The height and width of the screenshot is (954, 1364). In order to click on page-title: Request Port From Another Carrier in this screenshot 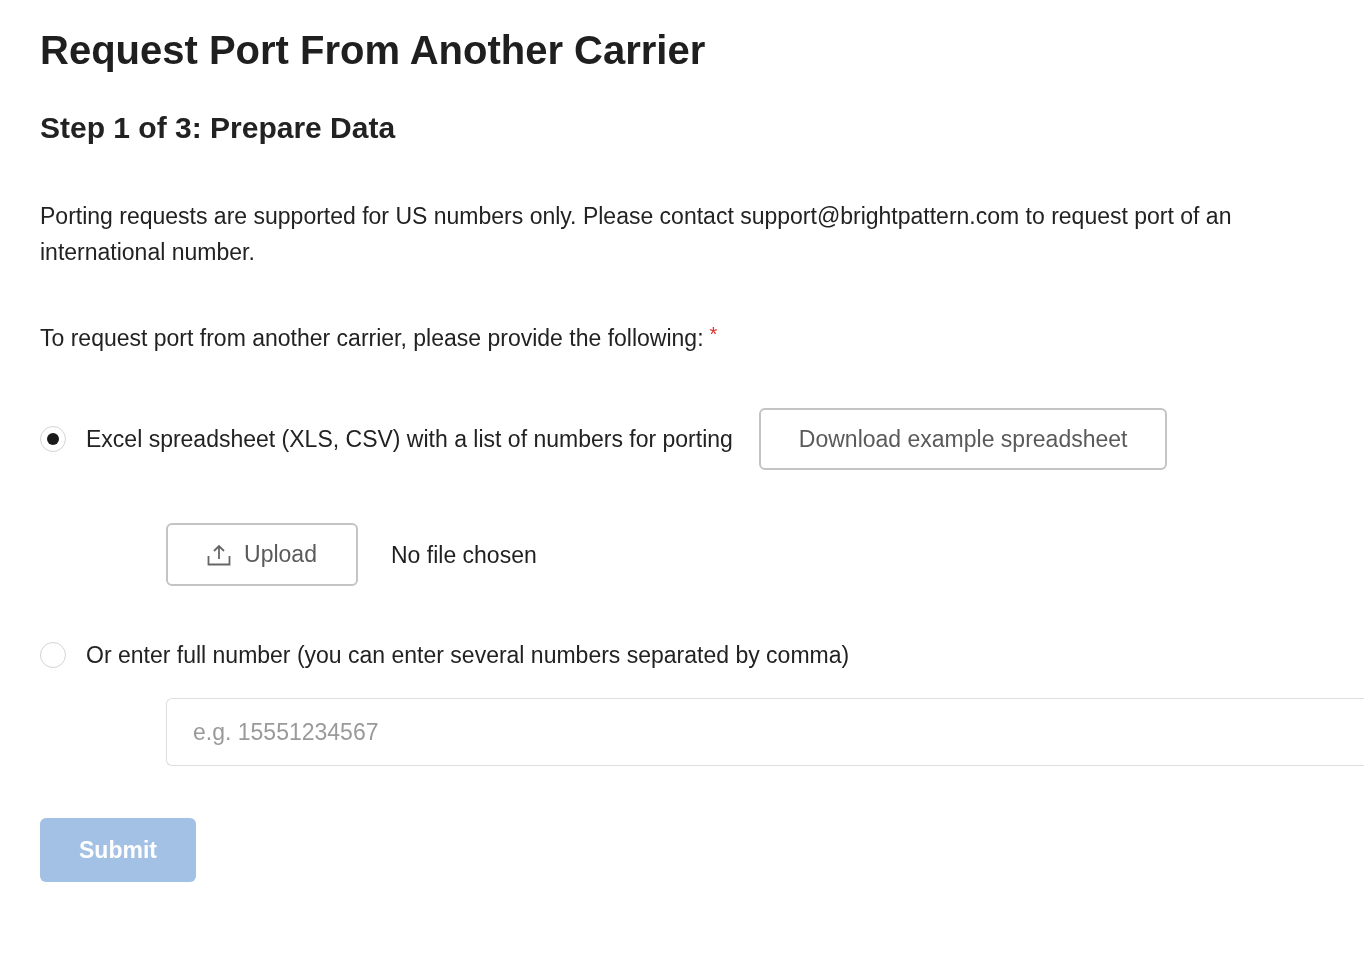, I will do `click(373, 50)`.